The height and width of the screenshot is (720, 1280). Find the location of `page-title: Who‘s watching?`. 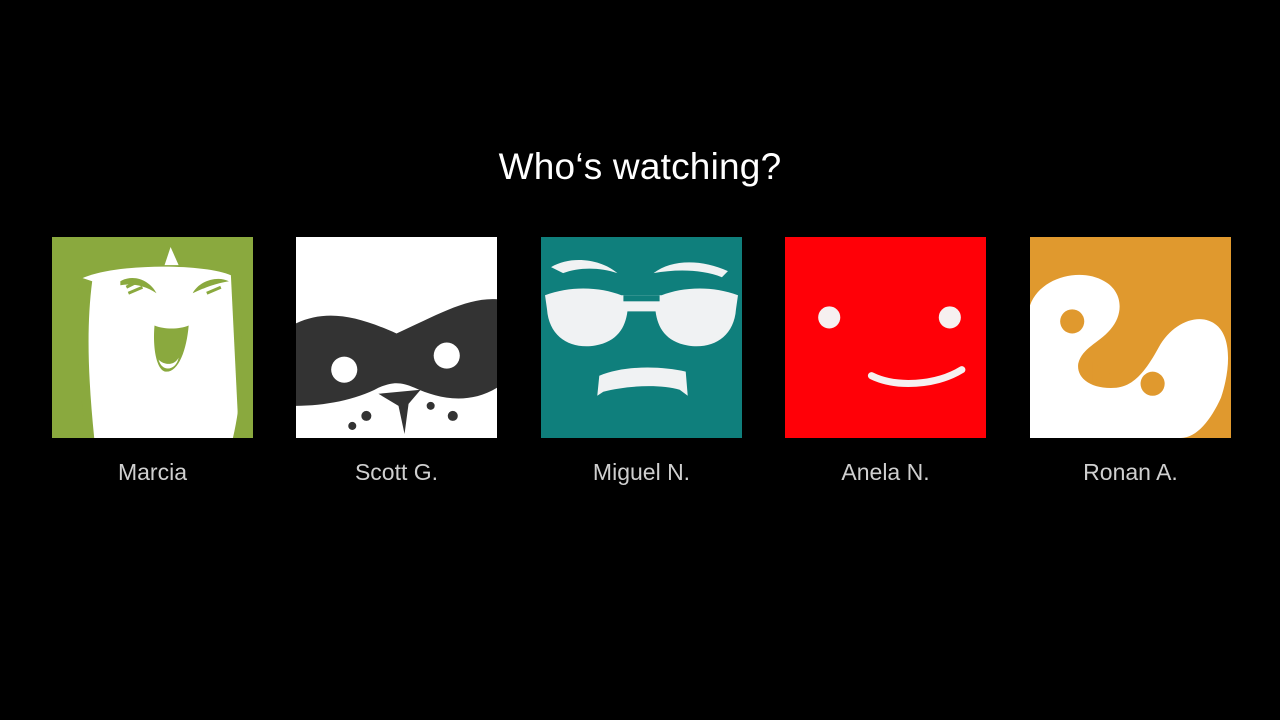

page-title: Who‘s watching? is located at coordinates (640, 166).